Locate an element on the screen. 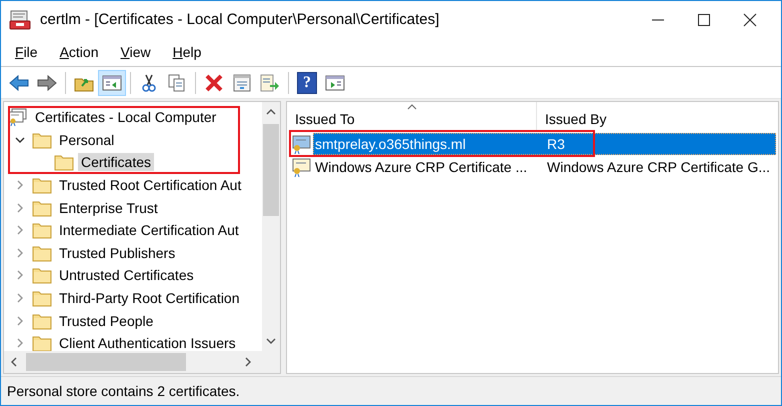 This screenshot has height=406, width=782. menu-item: Action is located at coordinates (79, 52).